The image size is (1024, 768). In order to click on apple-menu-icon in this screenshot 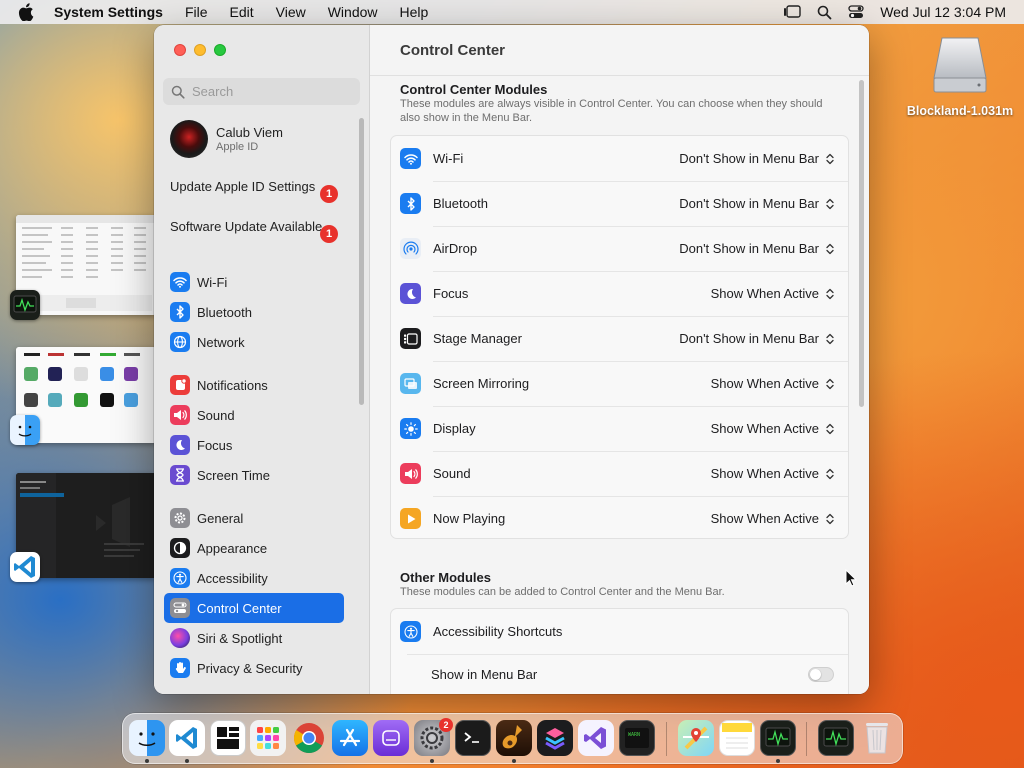, I will do `click(27, 12)`.